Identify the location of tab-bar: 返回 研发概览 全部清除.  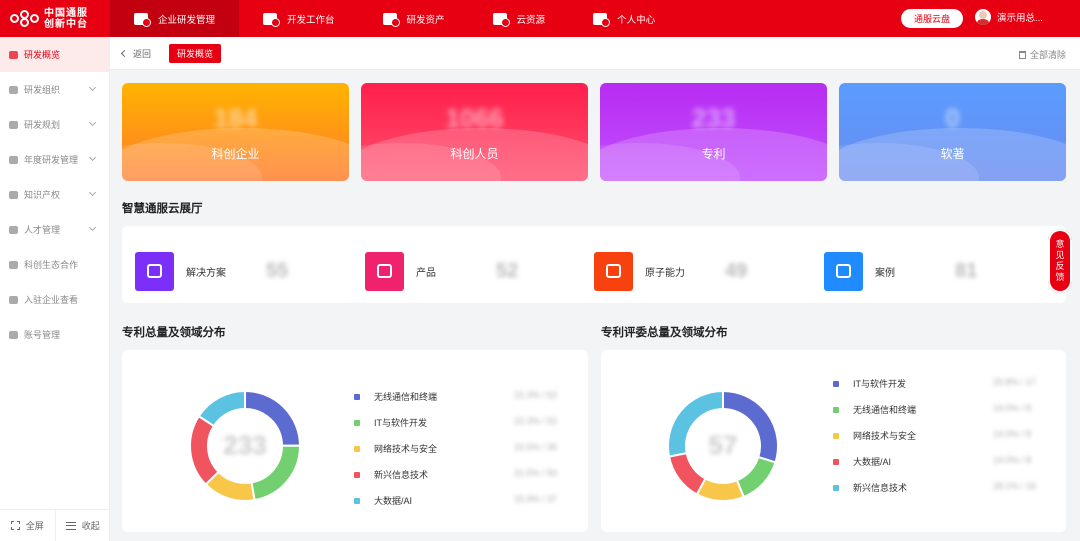
(595, 53).